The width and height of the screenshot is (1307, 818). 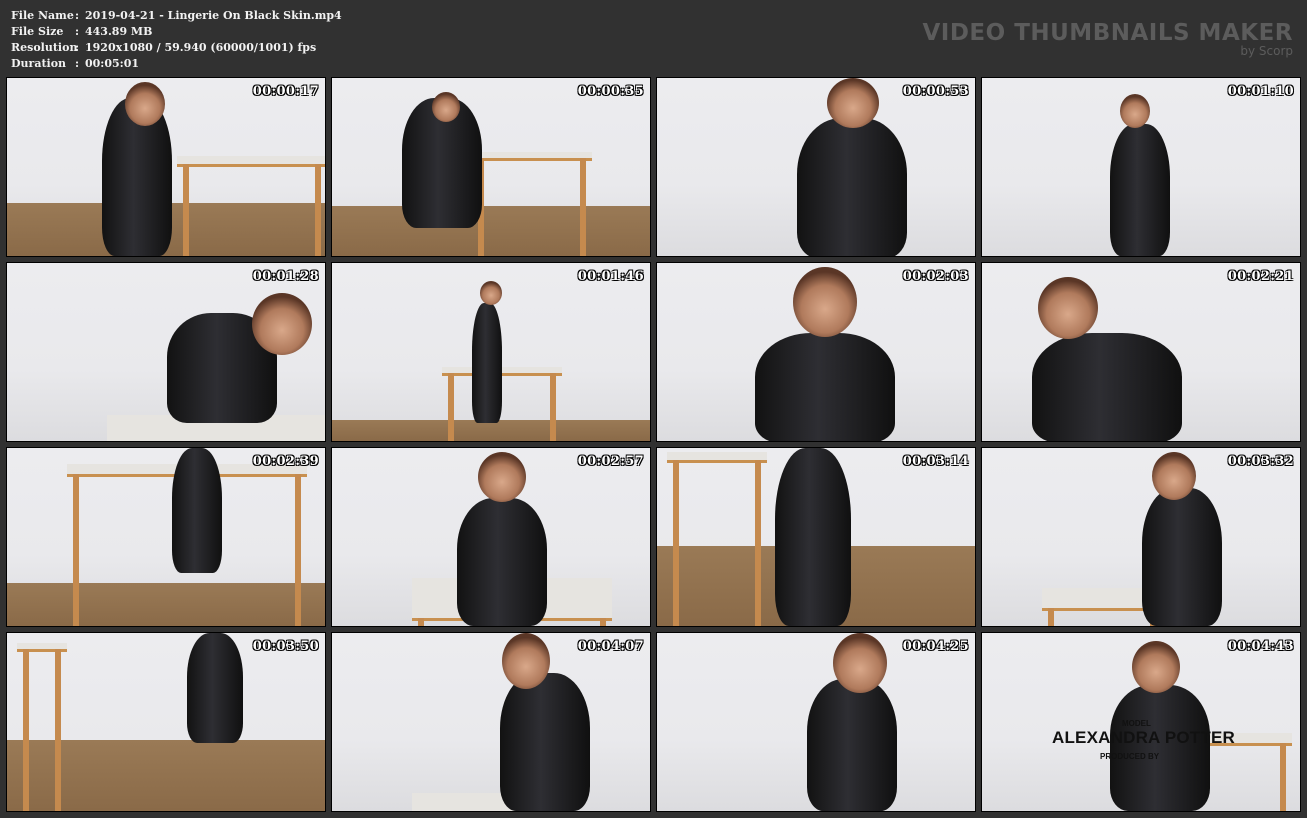 What do you see at coordinates (935, 276) in the screenshot?
I see `thumbnail-timestamp: 00:02:03` at bounding box center [935, 276].